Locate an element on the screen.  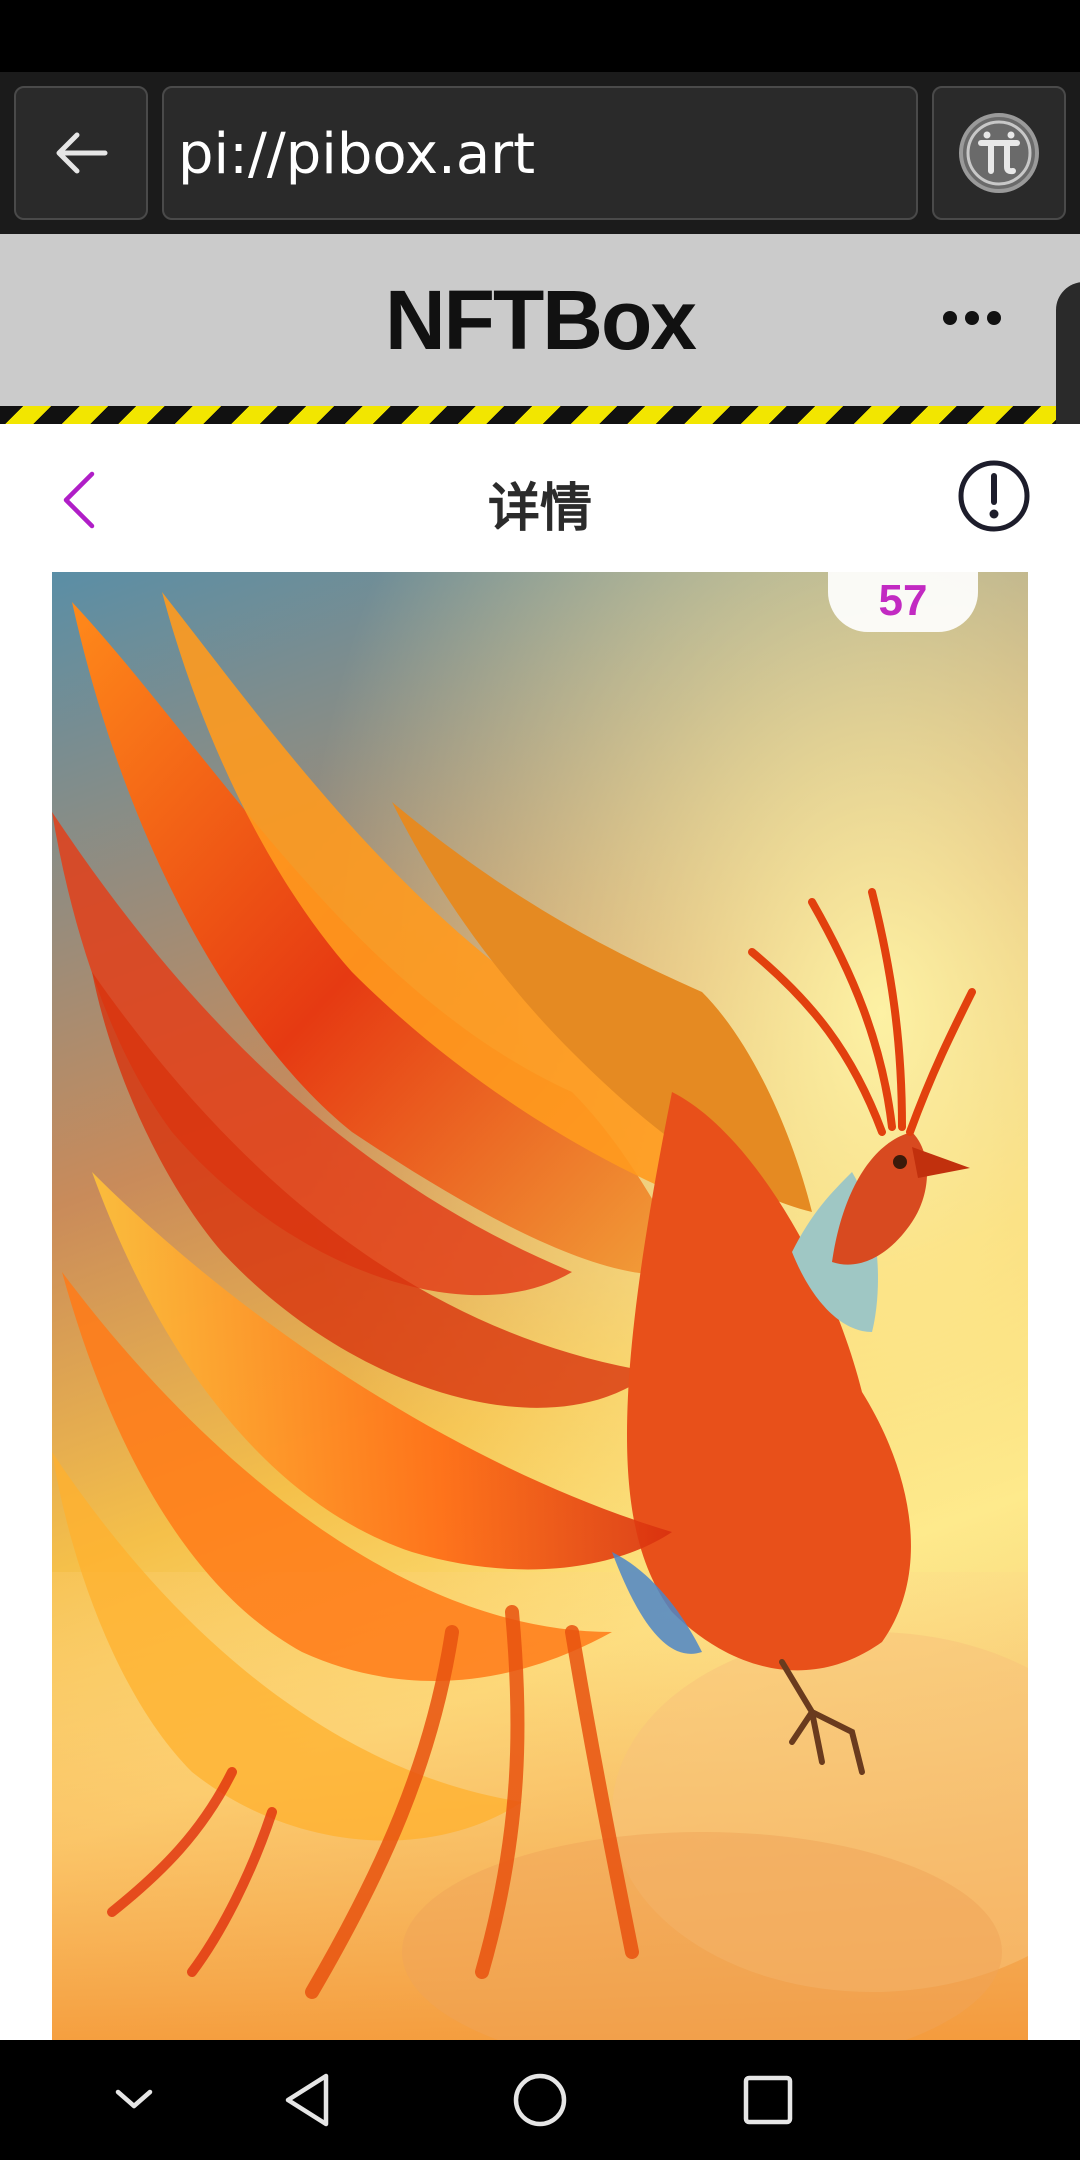
hide-keyboard-icon is located at coordinates (134, 2099).